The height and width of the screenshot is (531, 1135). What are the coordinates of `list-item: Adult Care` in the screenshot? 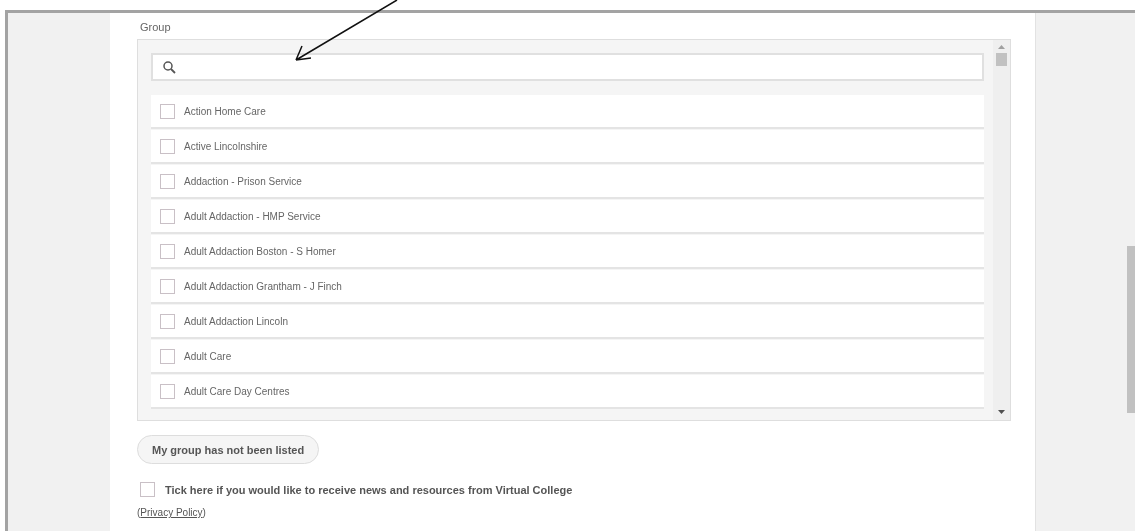 It's located at (567, 357).